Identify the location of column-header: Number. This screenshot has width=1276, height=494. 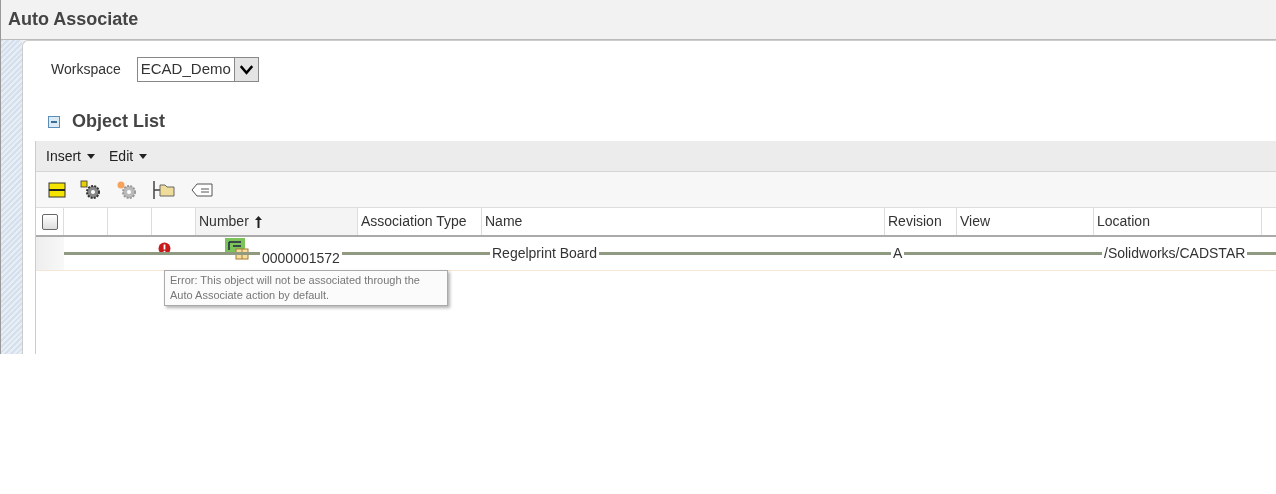
(277, 221).